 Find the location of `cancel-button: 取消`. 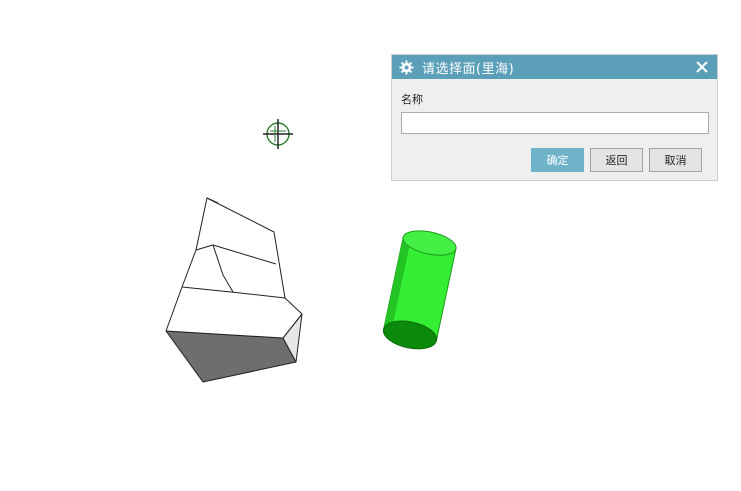

cancel-button: 取消 is located at coordinates (675, 160).